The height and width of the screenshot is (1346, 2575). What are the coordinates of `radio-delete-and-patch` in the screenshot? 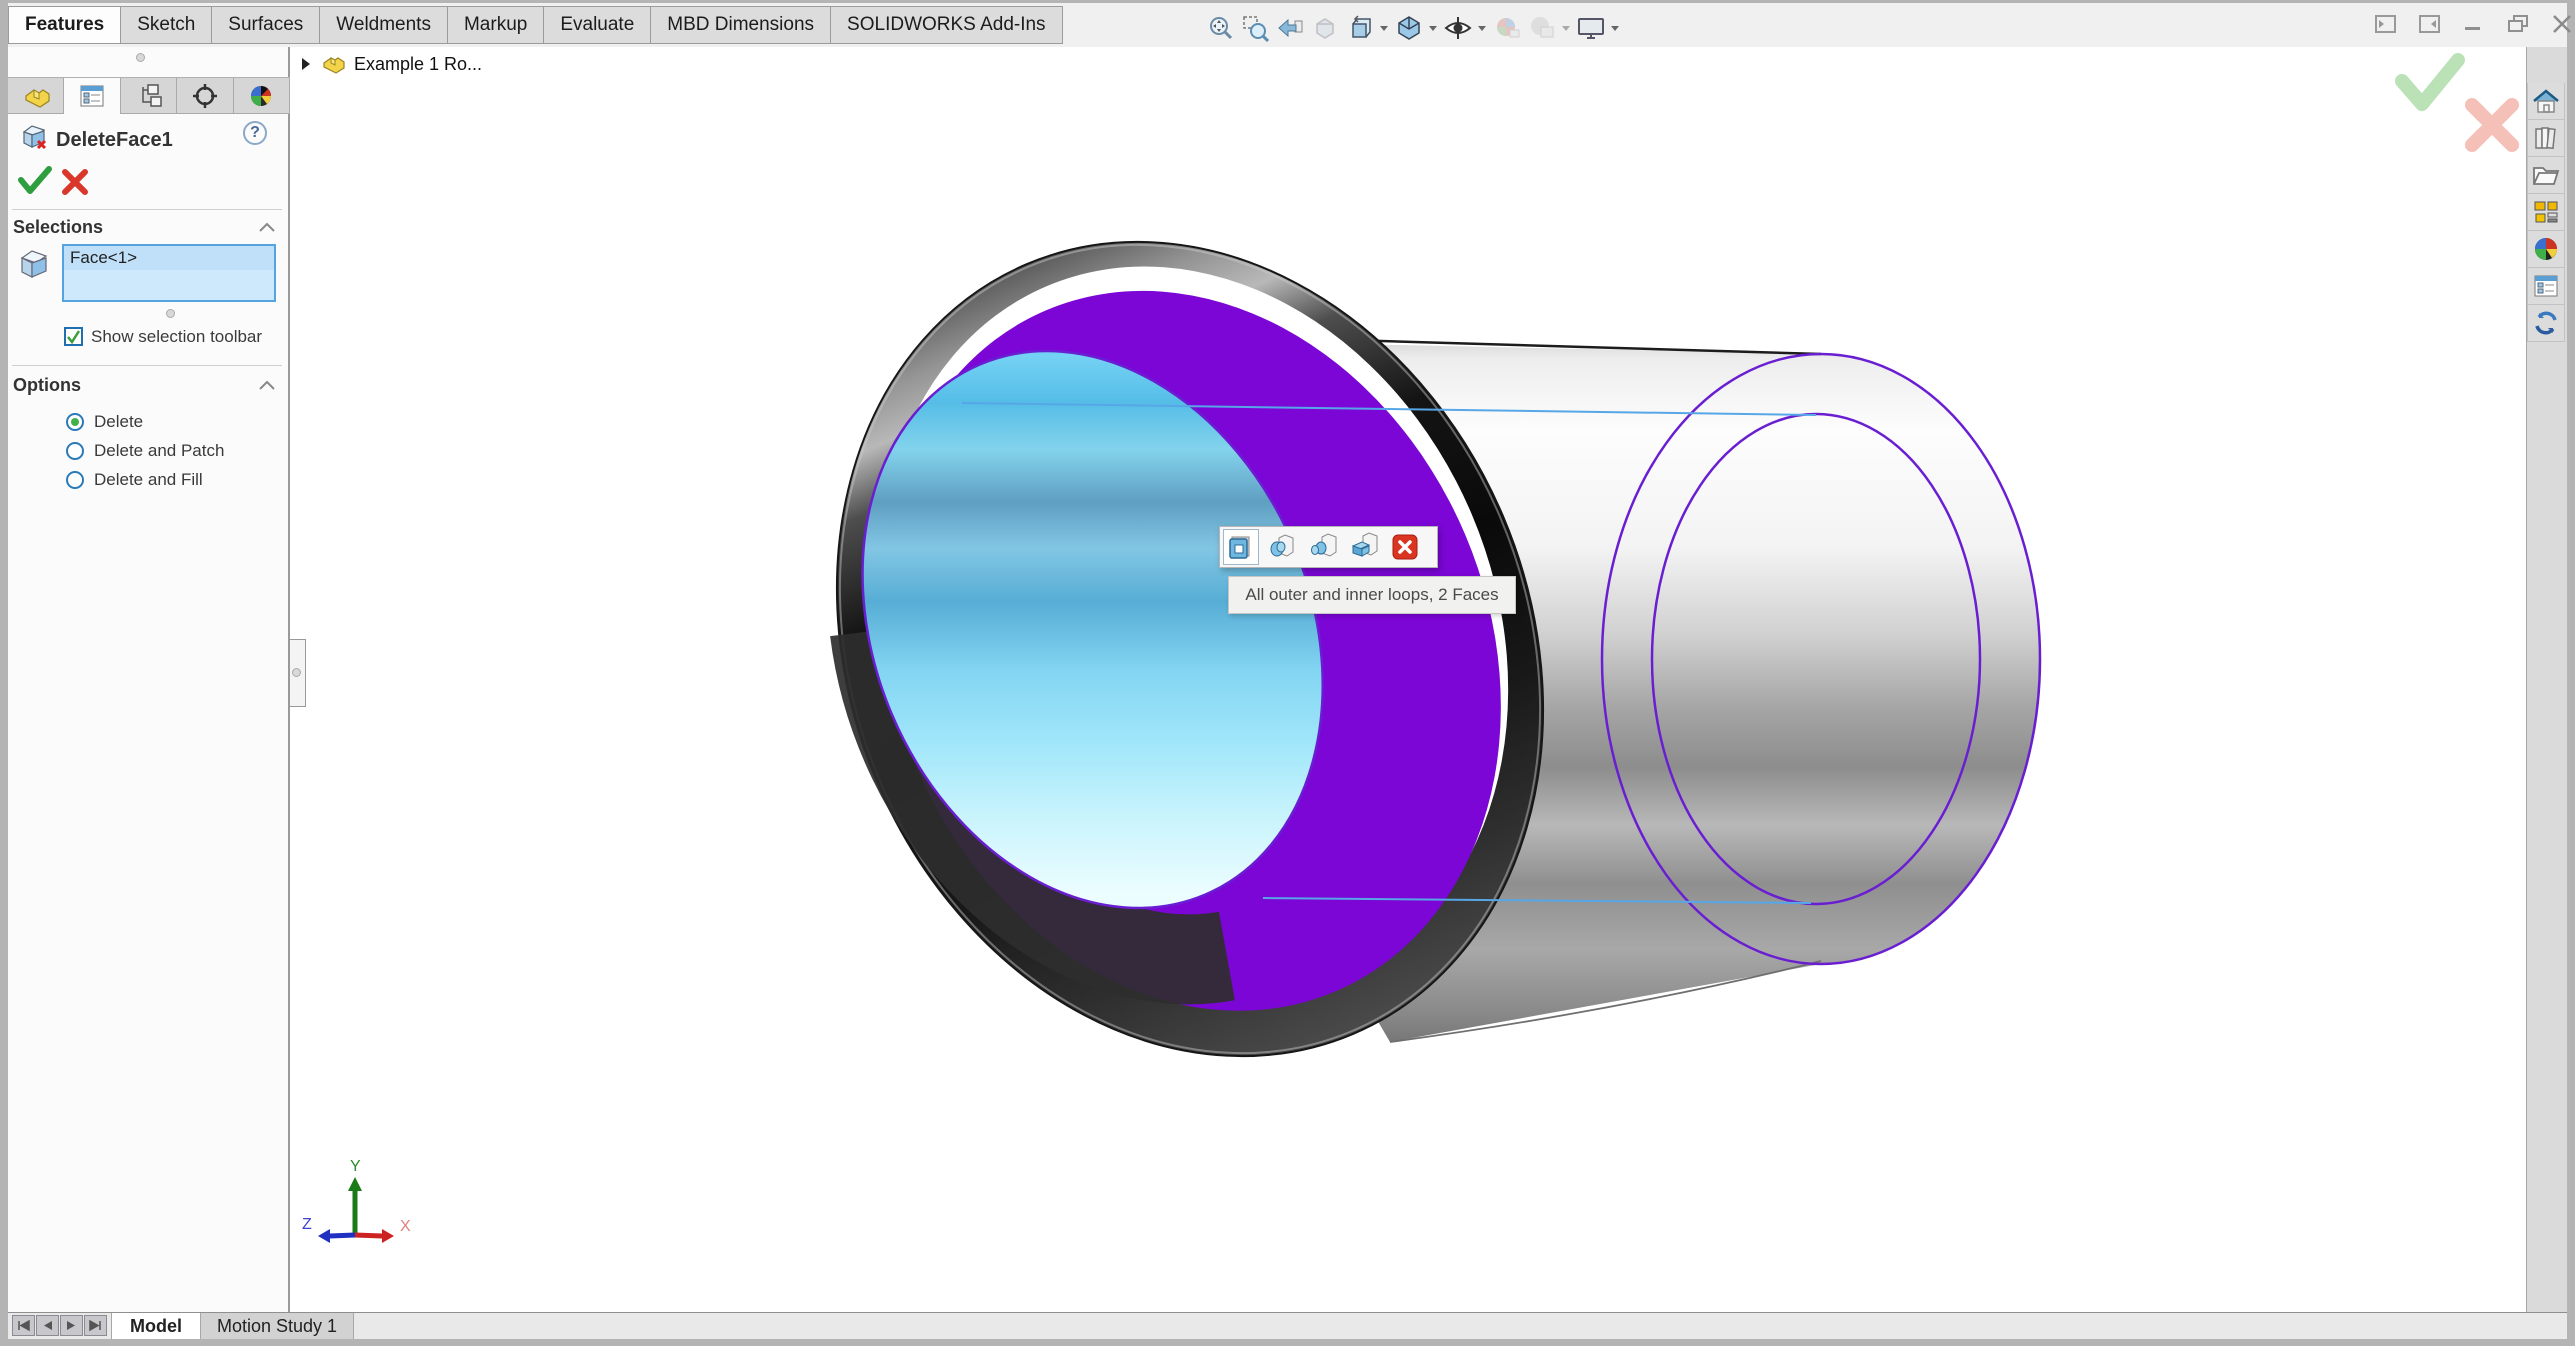 It's located at (75, 451).